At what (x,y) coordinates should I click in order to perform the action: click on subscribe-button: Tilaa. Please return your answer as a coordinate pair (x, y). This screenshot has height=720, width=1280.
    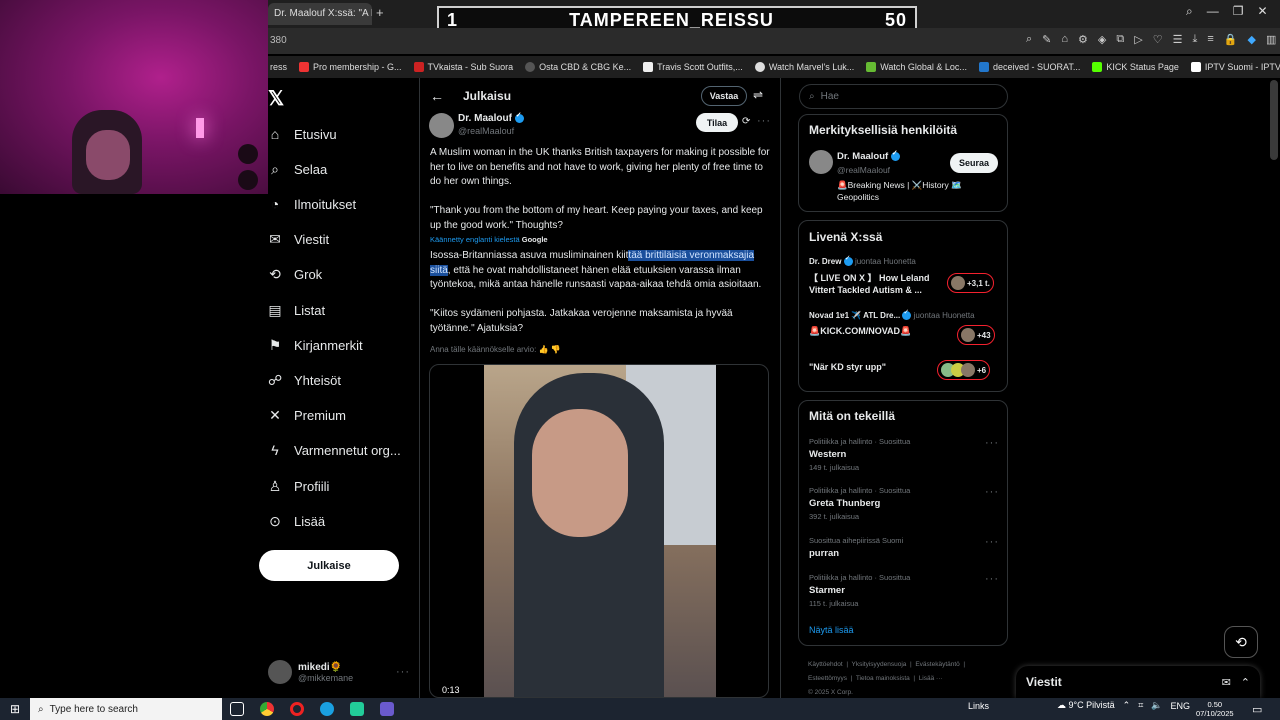
    Looking at the image, I should click on (717, 122).